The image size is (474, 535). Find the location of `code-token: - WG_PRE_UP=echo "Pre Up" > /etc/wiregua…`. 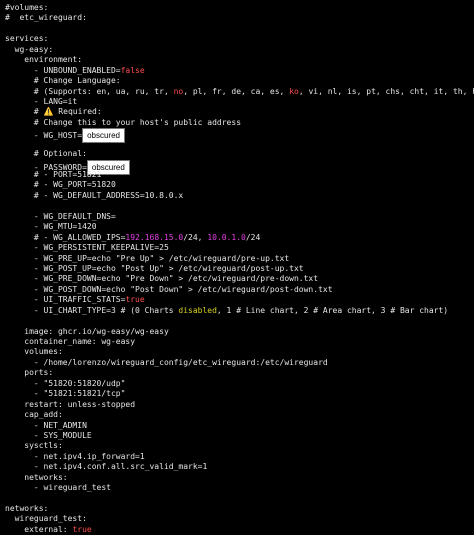

code-token: - WG_PRE_UP=echo "Pre Up" > /etc/wiregua… is located at coordinates (147, 258).